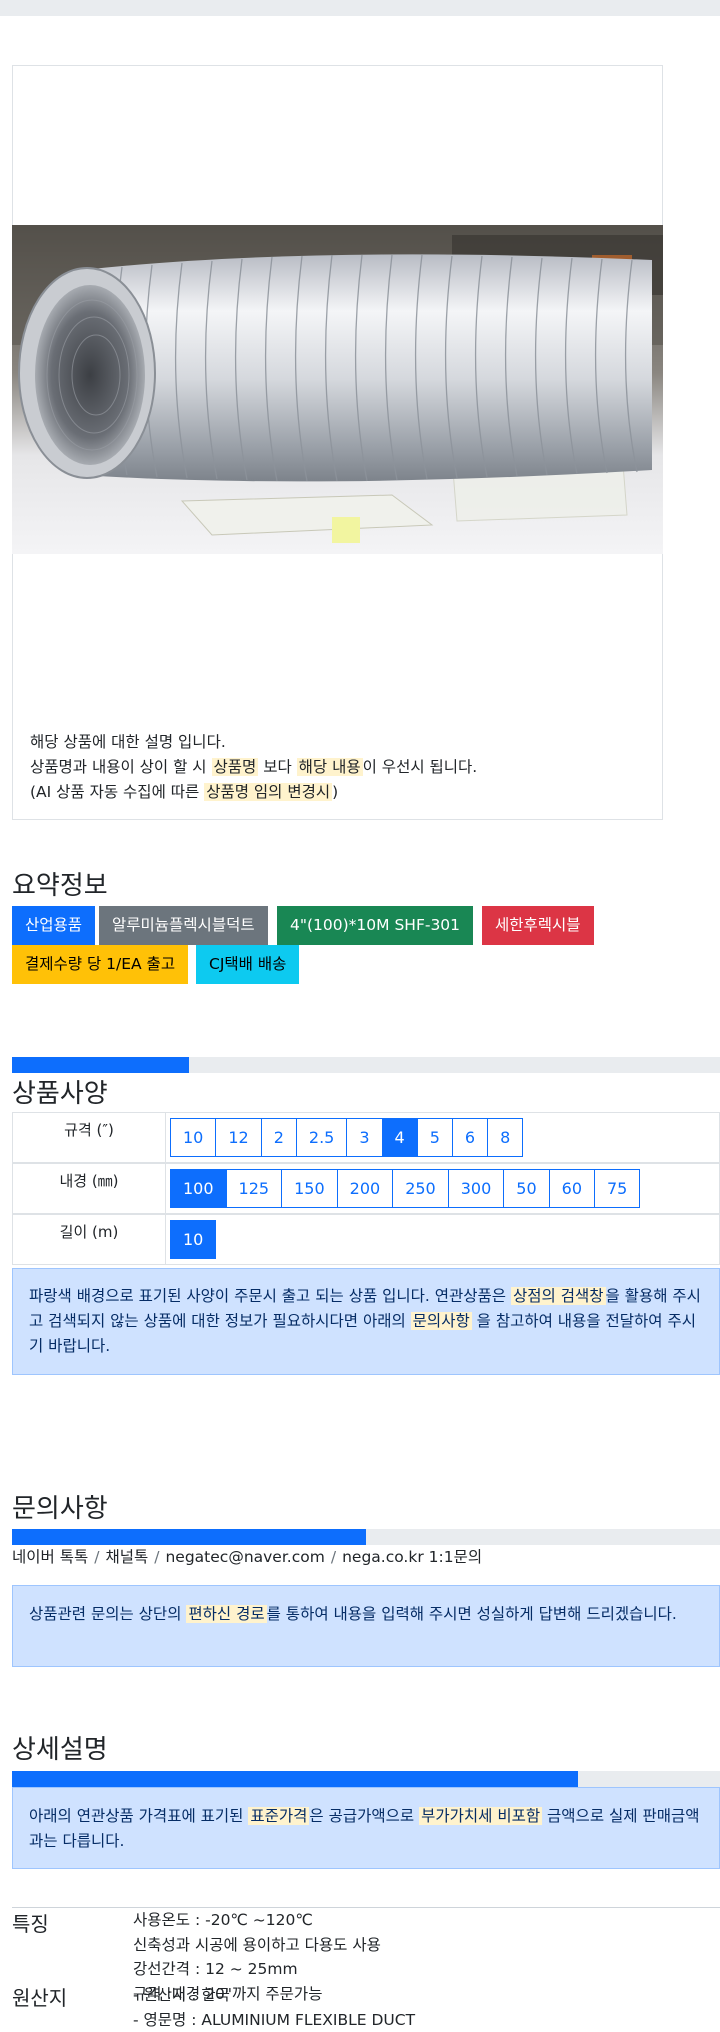  Describe the element at coordinates (235, 767) in the screenshot. I see `highlight-product-name: 상품명` at that location.